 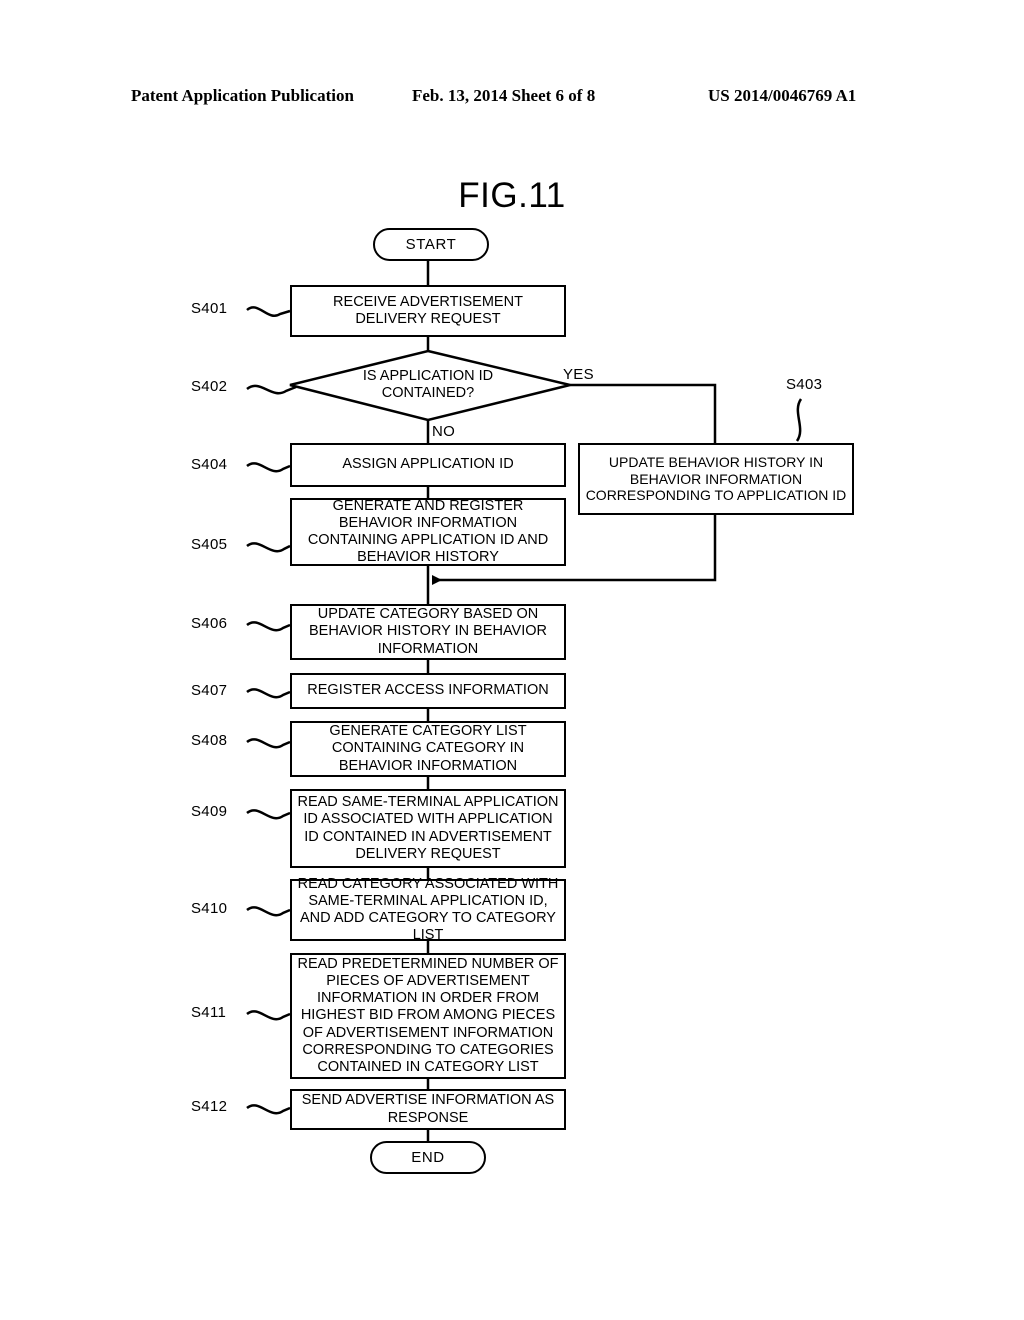 I want to click on process-box-s412: SEND ADVERTISE INFORMATION AS RESPONSE, so click(x=428, y=1109).